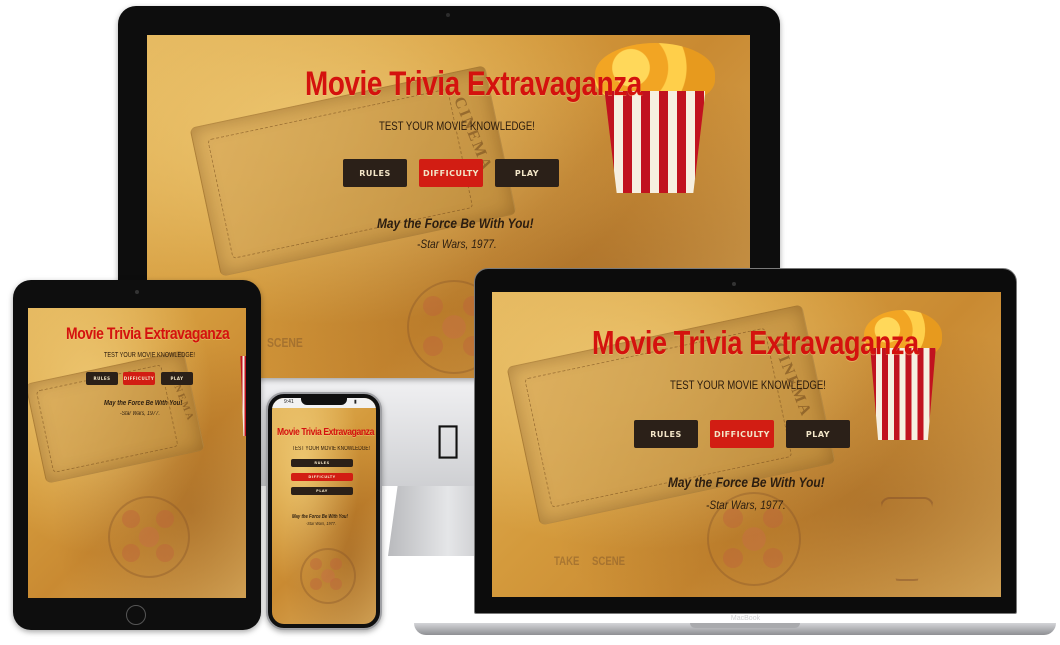 The image size is (1060, 645). Describe the element at coordinates (136, 615) in the screenshot. I see `ipad-home-button` at that location.